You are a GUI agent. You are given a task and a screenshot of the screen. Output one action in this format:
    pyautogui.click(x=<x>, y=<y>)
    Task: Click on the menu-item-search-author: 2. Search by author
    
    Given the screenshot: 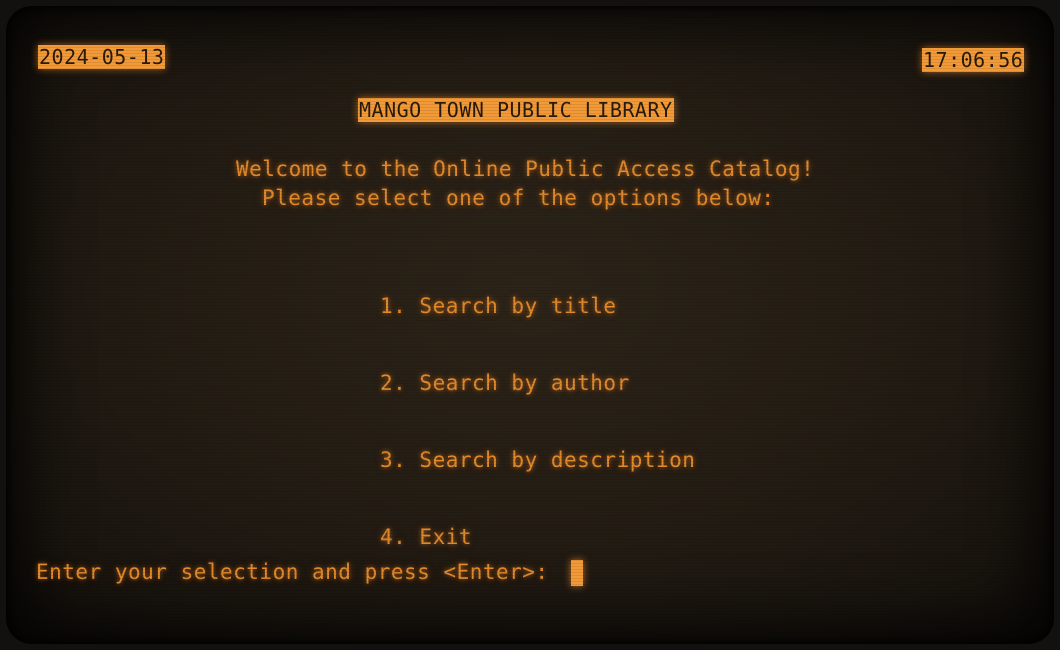 What is the action you would take?
    pyautogui.click(x=537, y=383)
    